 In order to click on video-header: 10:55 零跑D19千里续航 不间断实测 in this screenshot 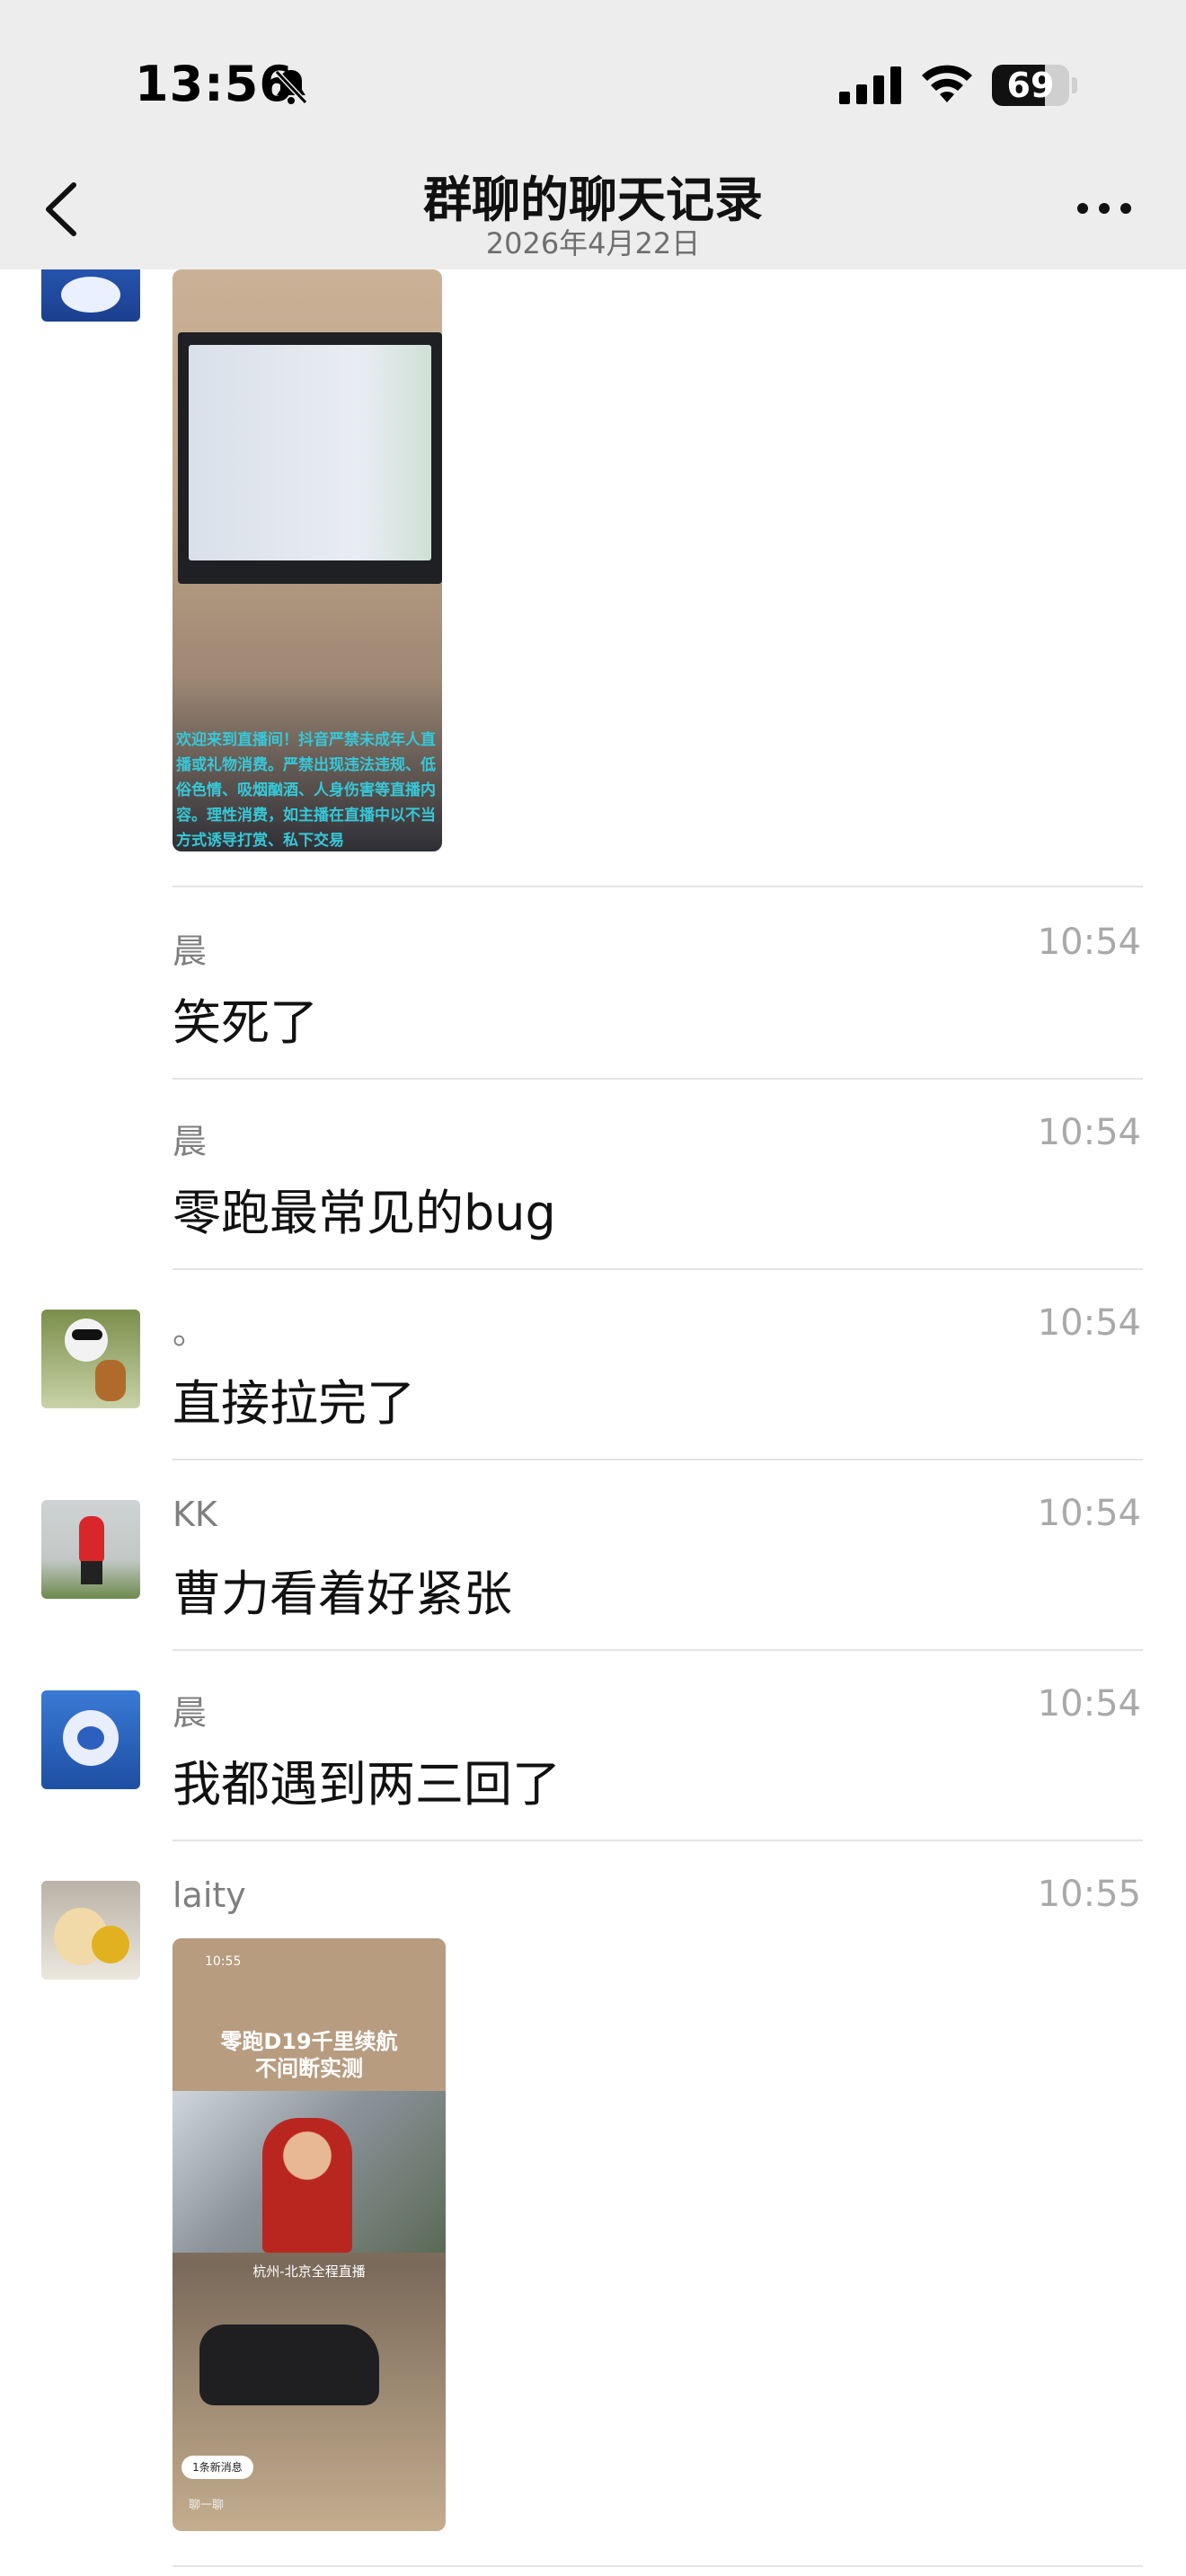, I will do `click(309, 2014)`.